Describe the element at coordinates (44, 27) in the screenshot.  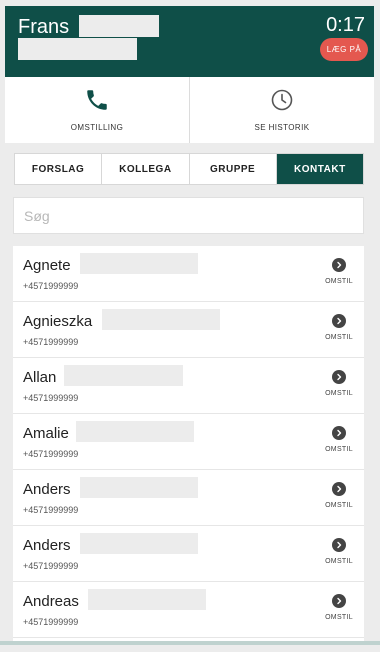
I see `caller-name: Frans` at that location.